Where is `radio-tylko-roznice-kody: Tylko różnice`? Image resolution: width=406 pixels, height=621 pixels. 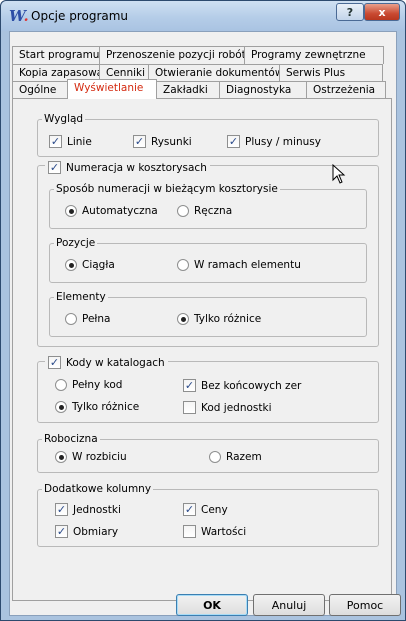 radio-tylko-roznice-kody: Tylko różnice is located at coordinates (97, 407).